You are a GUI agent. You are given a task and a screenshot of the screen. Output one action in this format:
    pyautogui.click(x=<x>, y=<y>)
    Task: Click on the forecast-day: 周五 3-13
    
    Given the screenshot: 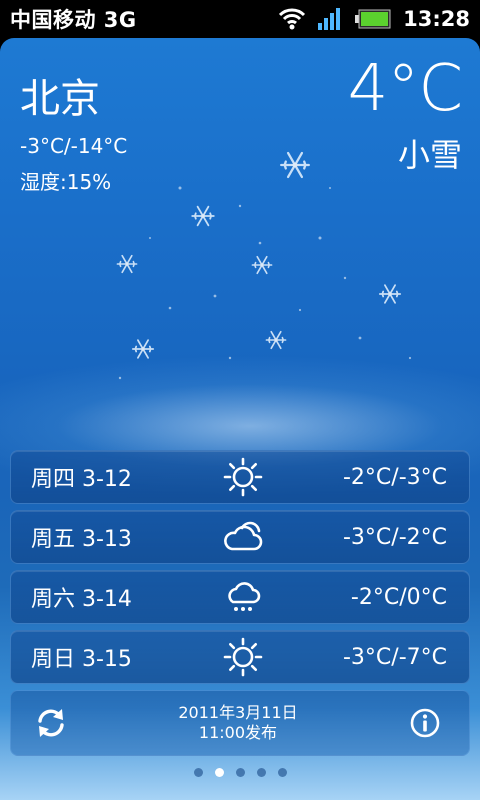 What is the action you would take?
    pyautogui.click(x=81, y=539)
    